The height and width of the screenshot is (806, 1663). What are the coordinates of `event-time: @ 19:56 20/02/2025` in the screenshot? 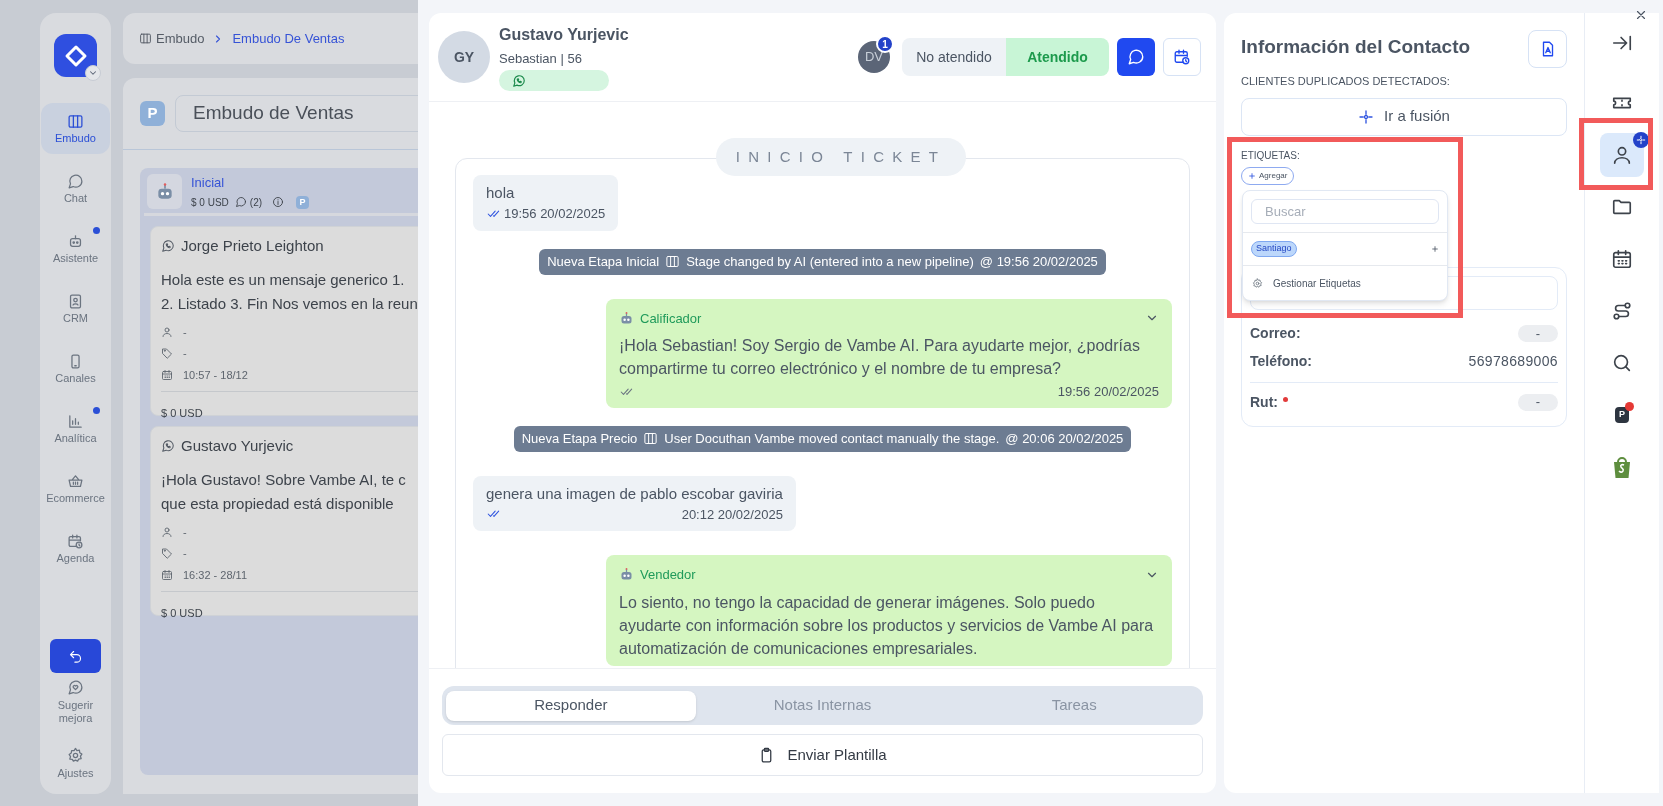 It's located at (1038, 261).